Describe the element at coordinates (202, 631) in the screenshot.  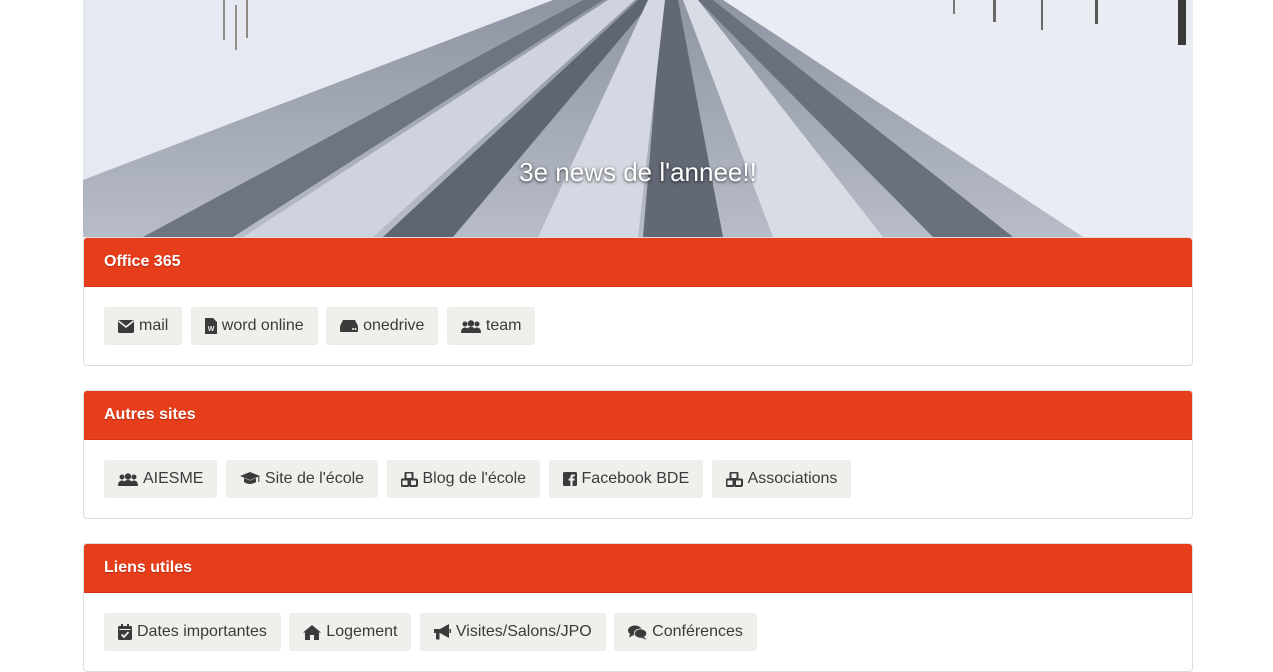
I see `button-label: Dates importantes` at that location.